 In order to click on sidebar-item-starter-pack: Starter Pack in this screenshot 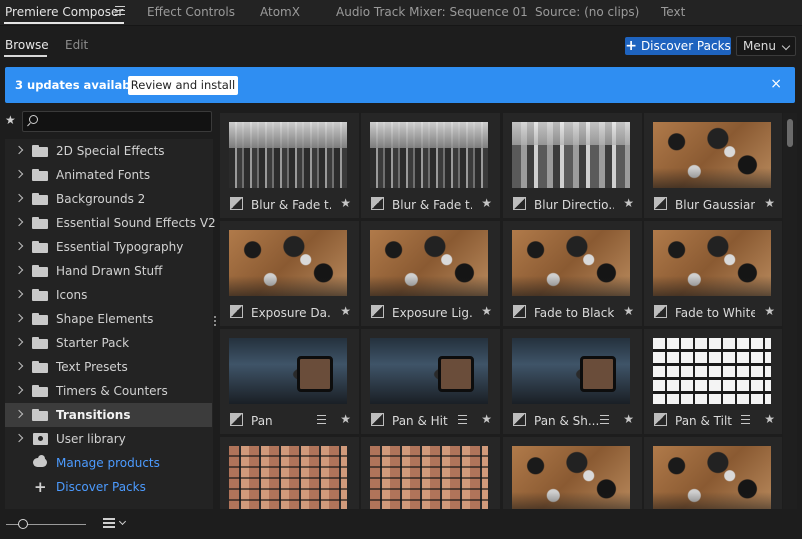, I will do `click(108, 343)`.